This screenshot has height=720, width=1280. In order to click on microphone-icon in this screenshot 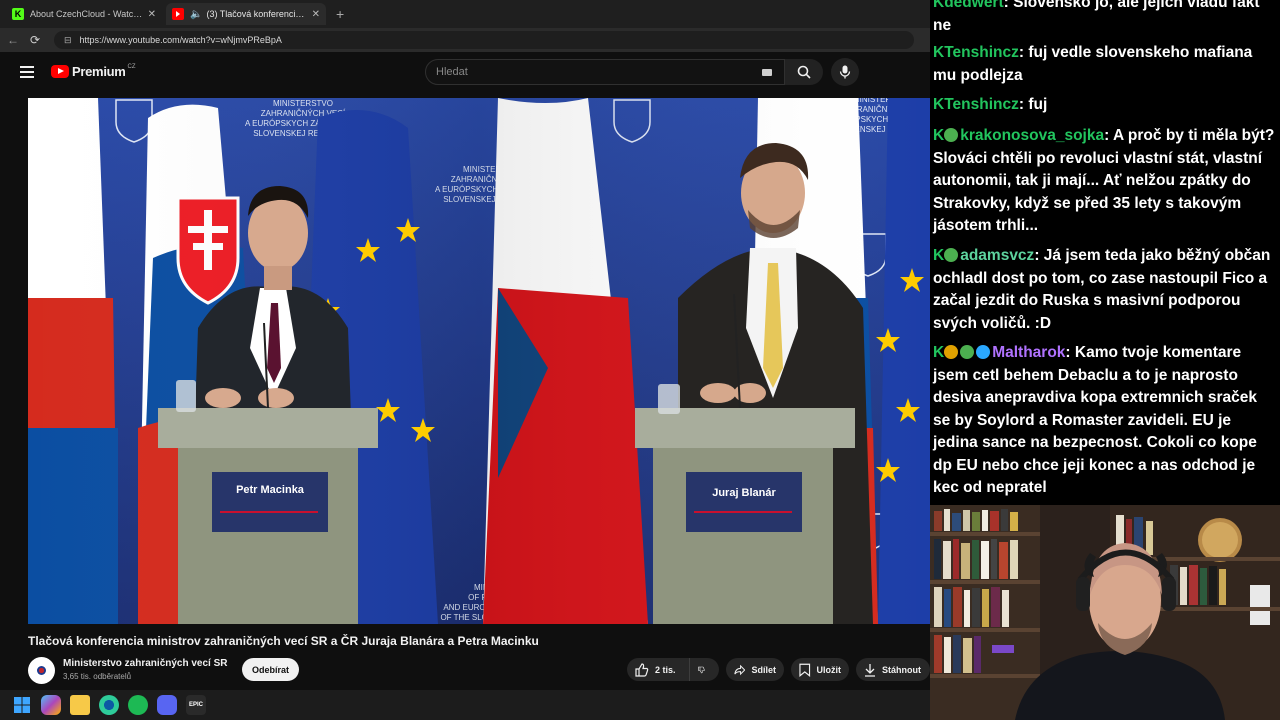, I will do `click(845, 72)`.